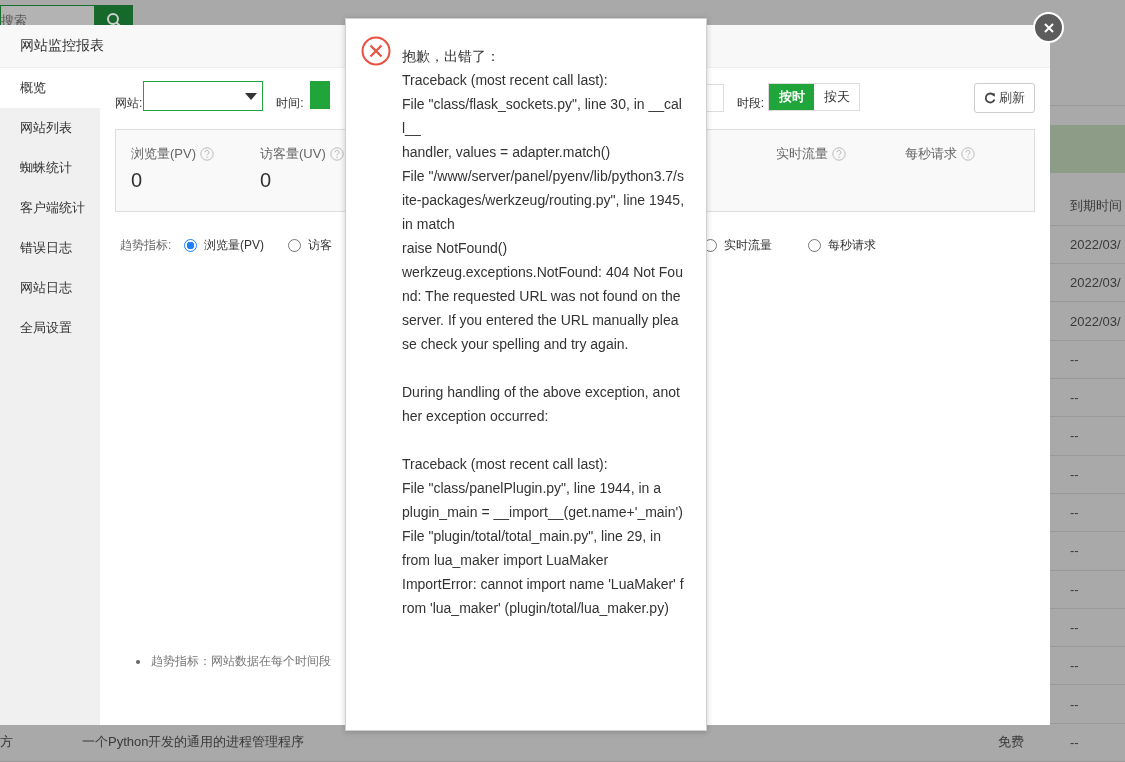 This screenshot has height=762, width=1125. I want to click on sidebar-item: 错误日志, so click(50, 248).